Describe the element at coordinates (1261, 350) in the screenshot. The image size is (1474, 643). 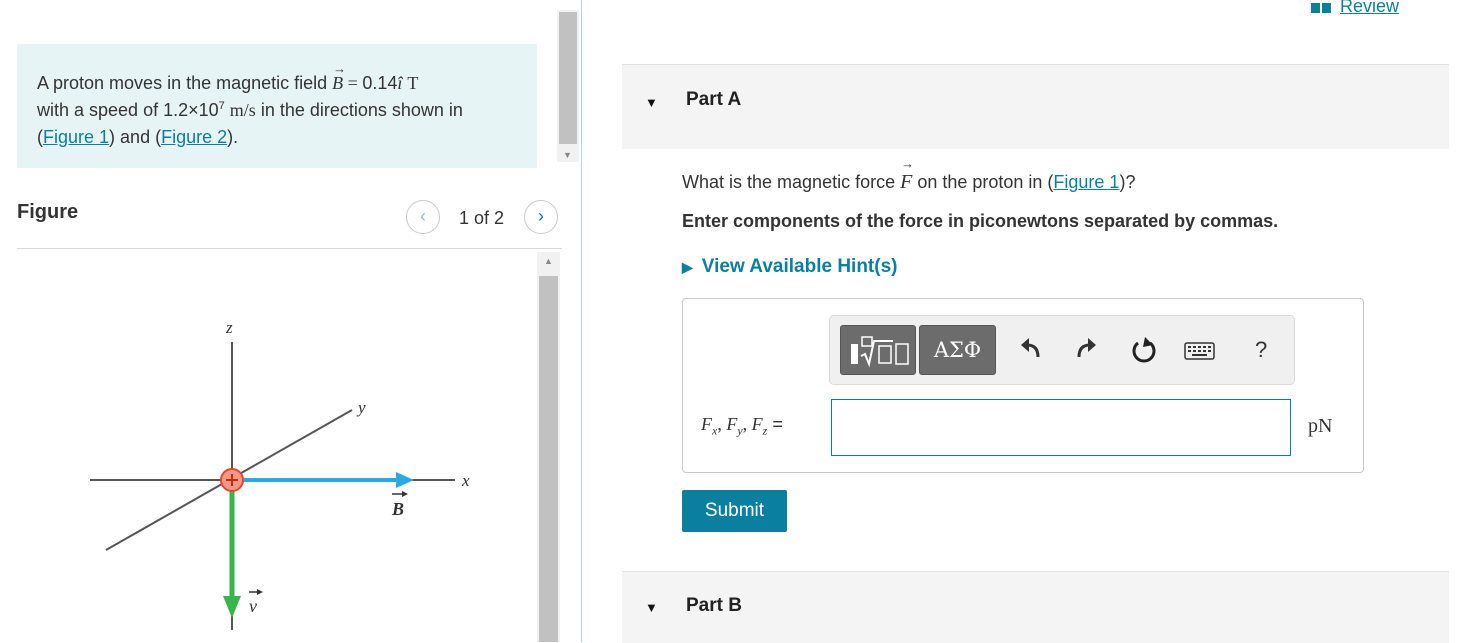
I see `help-button: ?` at that location.